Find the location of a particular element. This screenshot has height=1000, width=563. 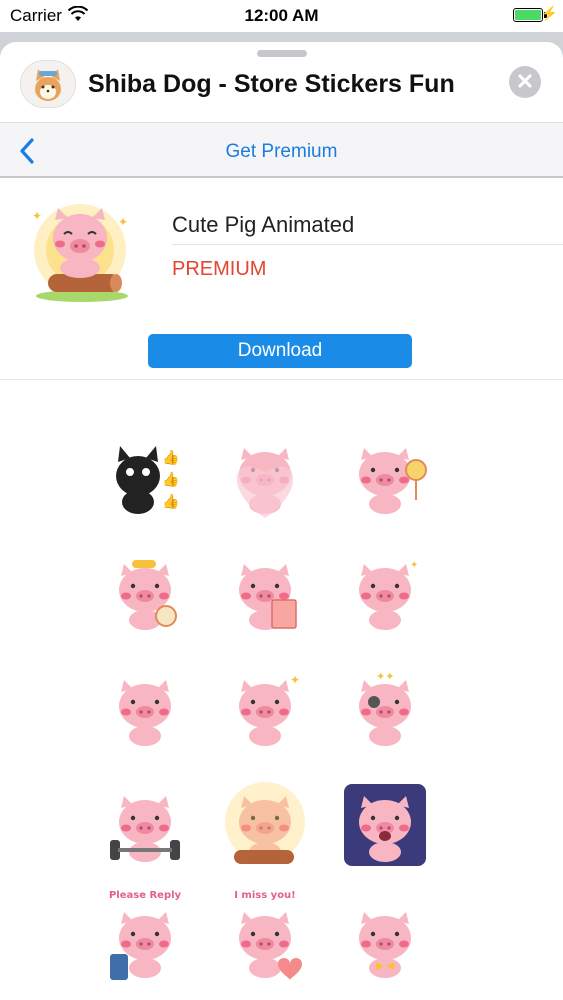

divider is located at coordinates (367, 244).